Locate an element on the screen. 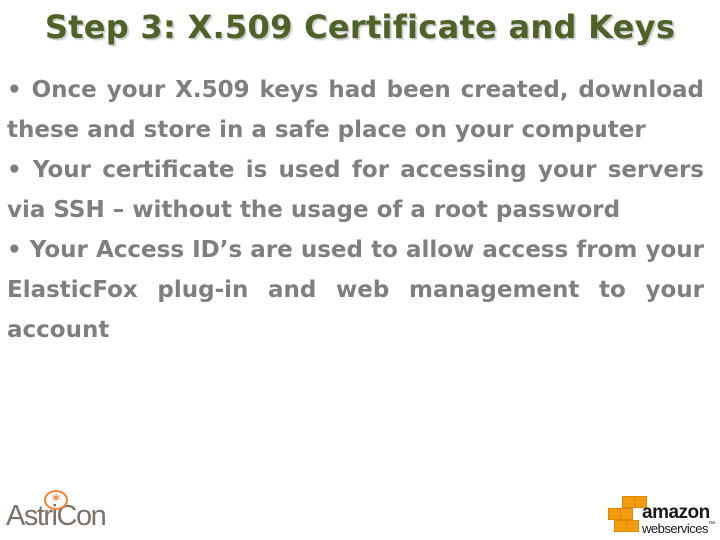 The image size is (720, 540). aws-logo: amazon webservices™ is located at coordinates (663, 518).